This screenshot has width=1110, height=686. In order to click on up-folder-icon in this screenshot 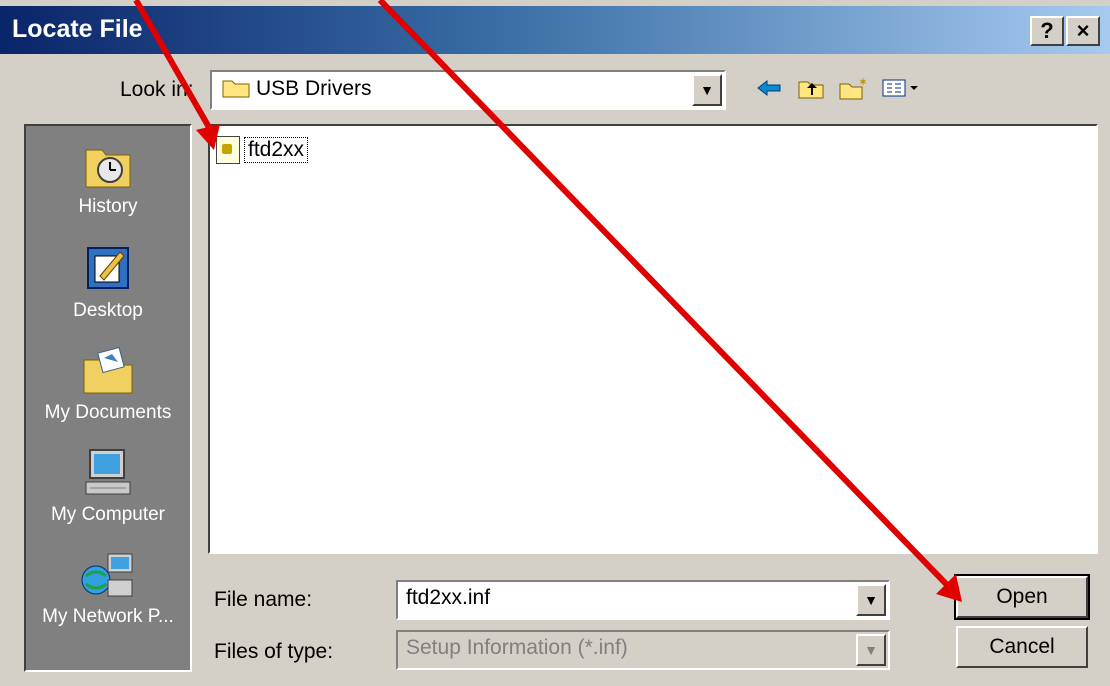, I will do `click(811, 92)`.